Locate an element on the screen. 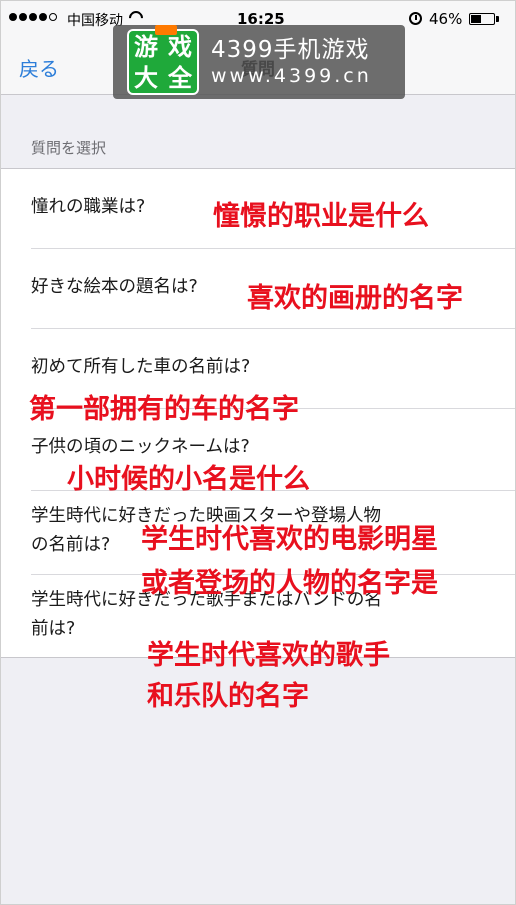 The width and height of the screenshot is (516, 905). annotation-dream-job: 憧憬的职业是什么 is located at coordinates (321, 216).